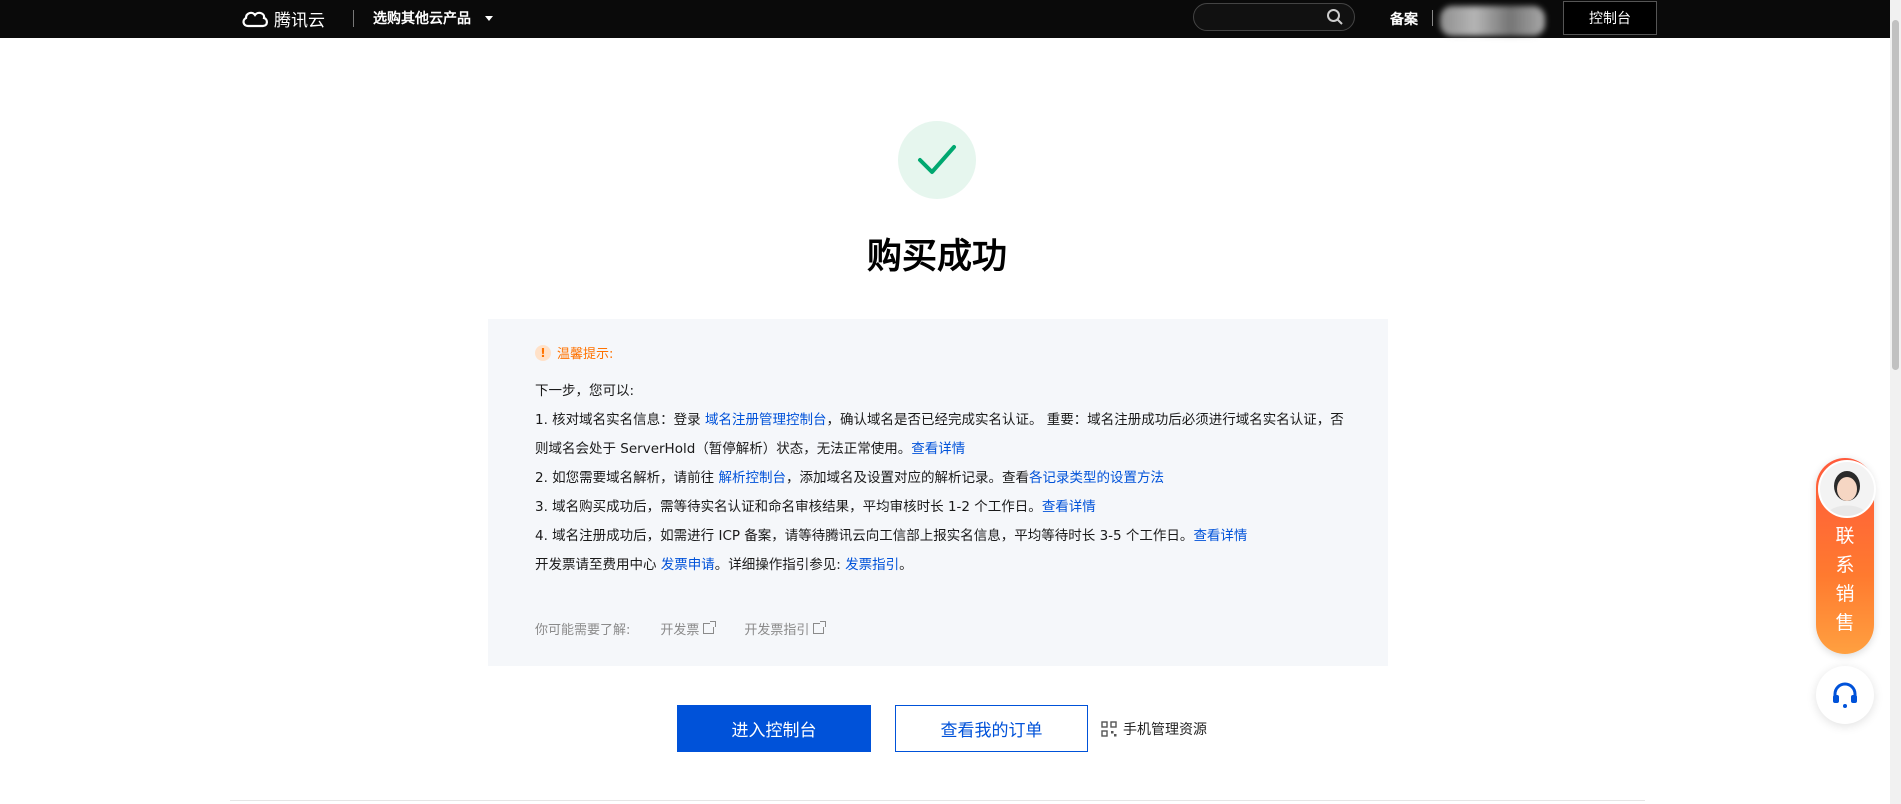  I want to click on hint-invoice-link: 开发票, so click(688, 628).